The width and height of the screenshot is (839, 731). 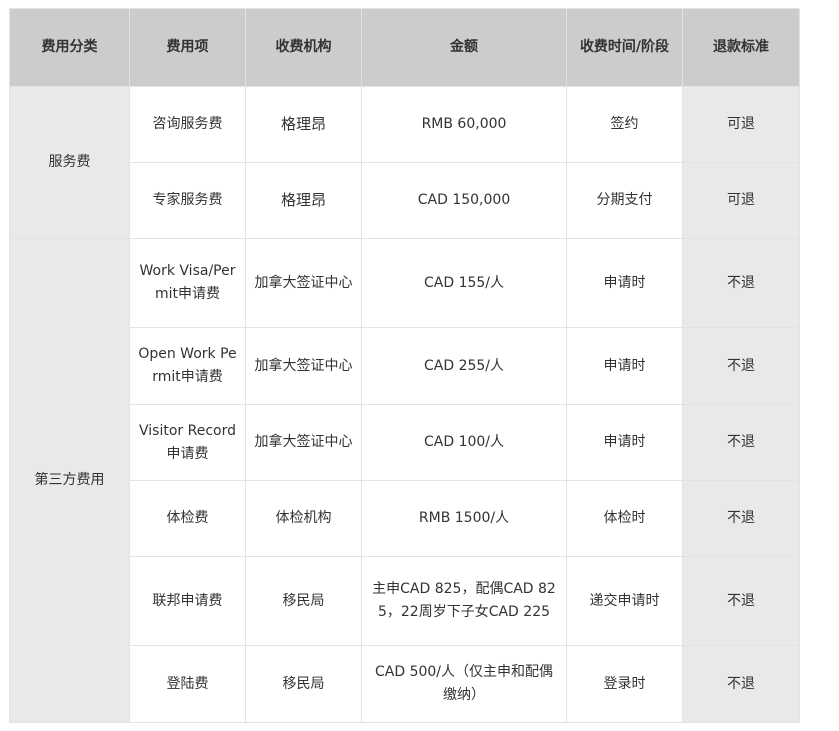 I want to click on header-row: 费用分类 费用项 收费机构 金额 收费时间/阶段 退款标准, so click(x=404, y=47).